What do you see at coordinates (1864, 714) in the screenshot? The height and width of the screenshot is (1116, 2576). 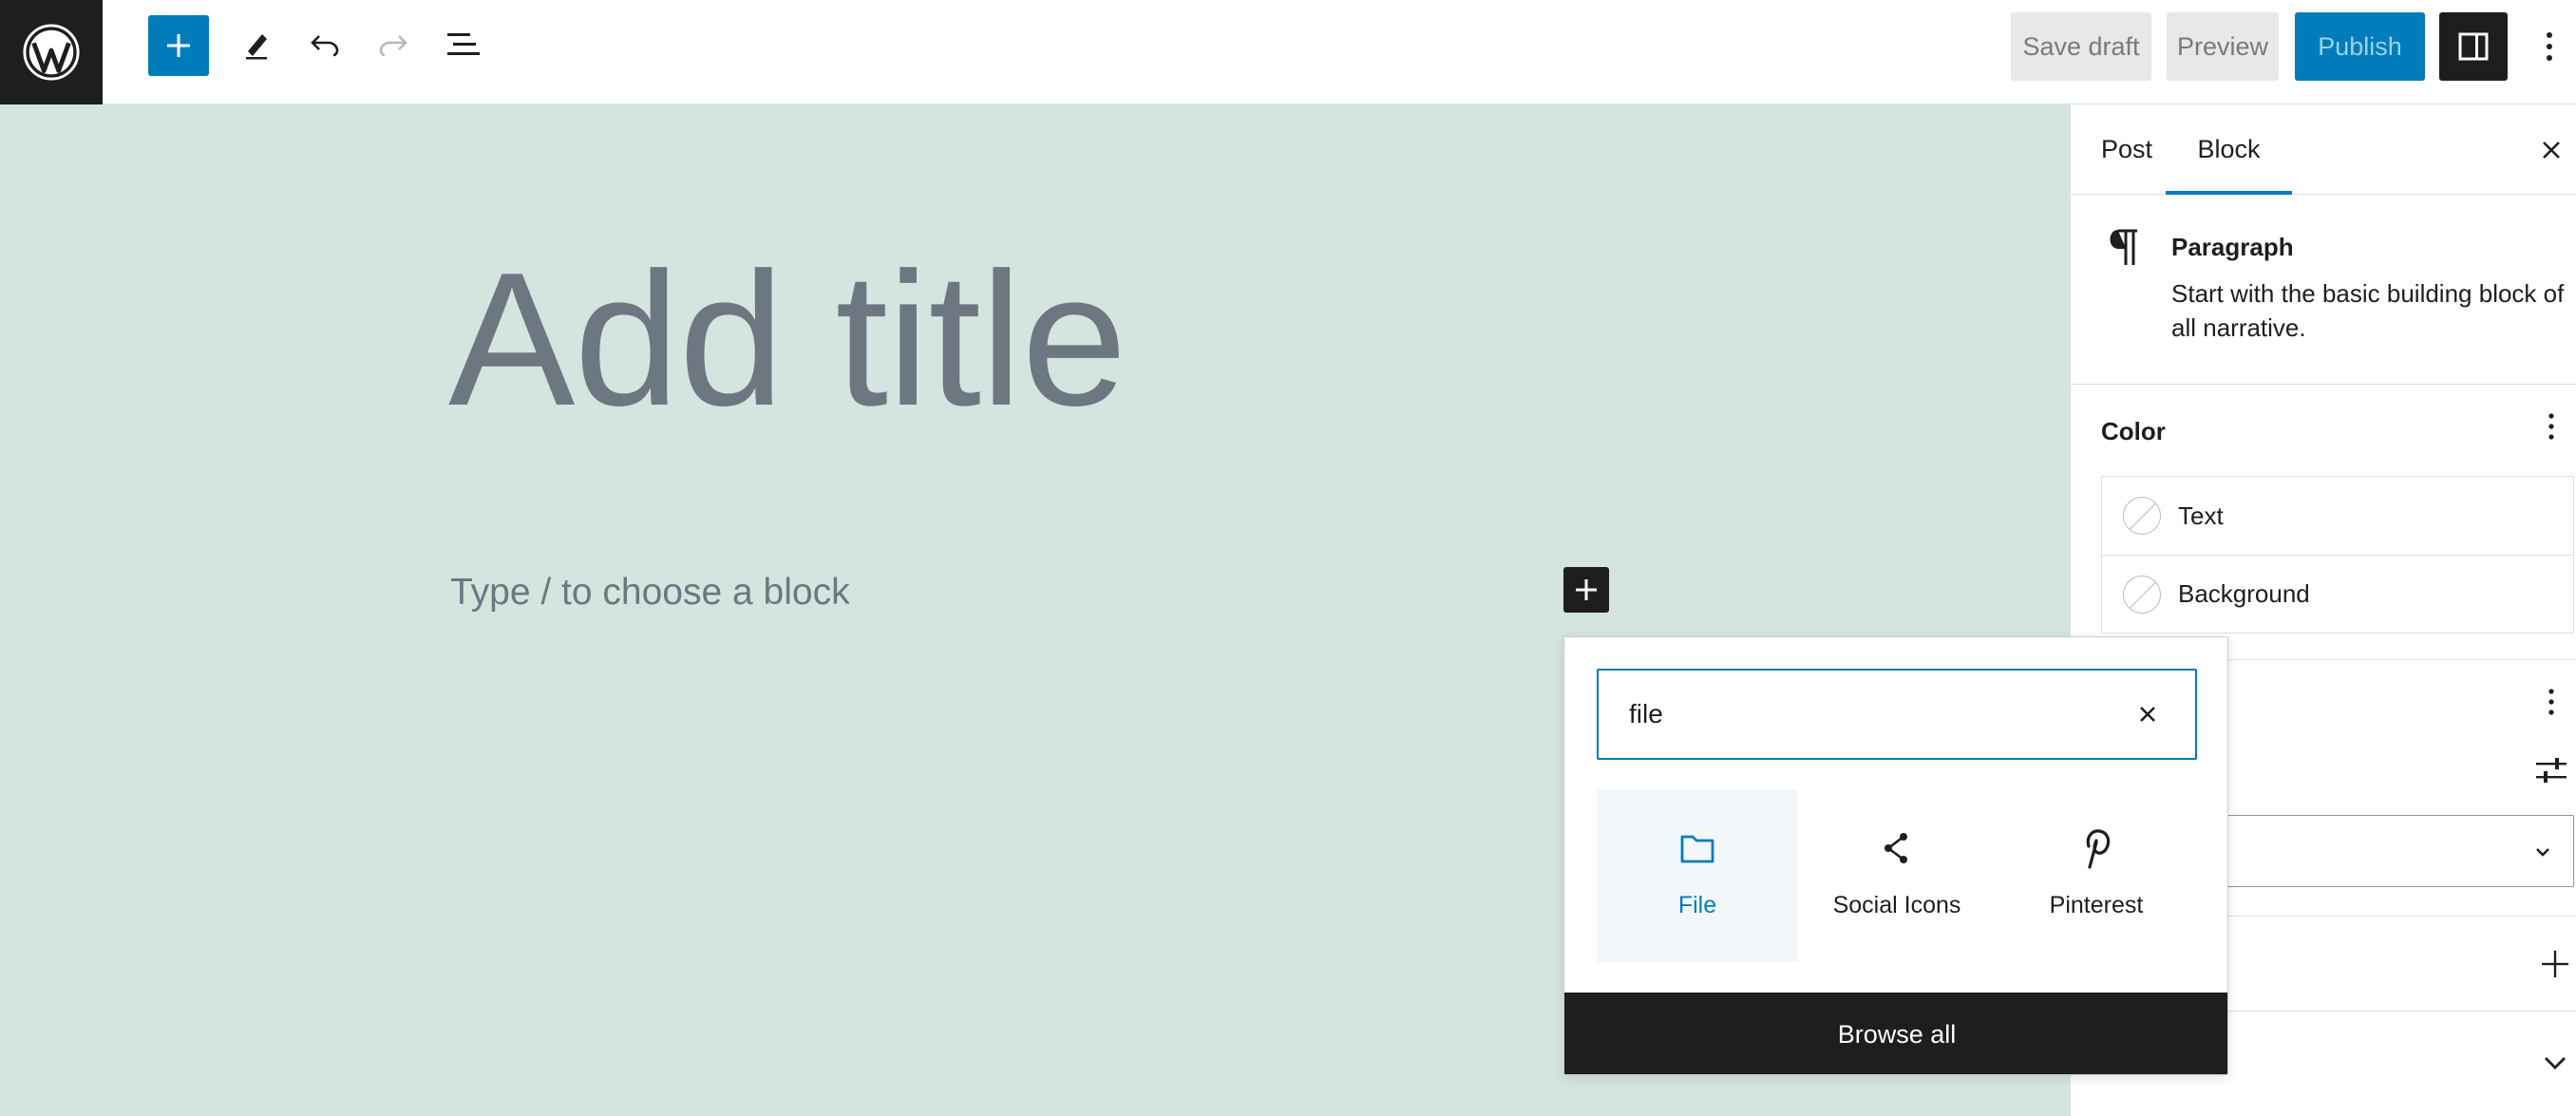 I see `block-search-input` at bounding box center [1864, 714].